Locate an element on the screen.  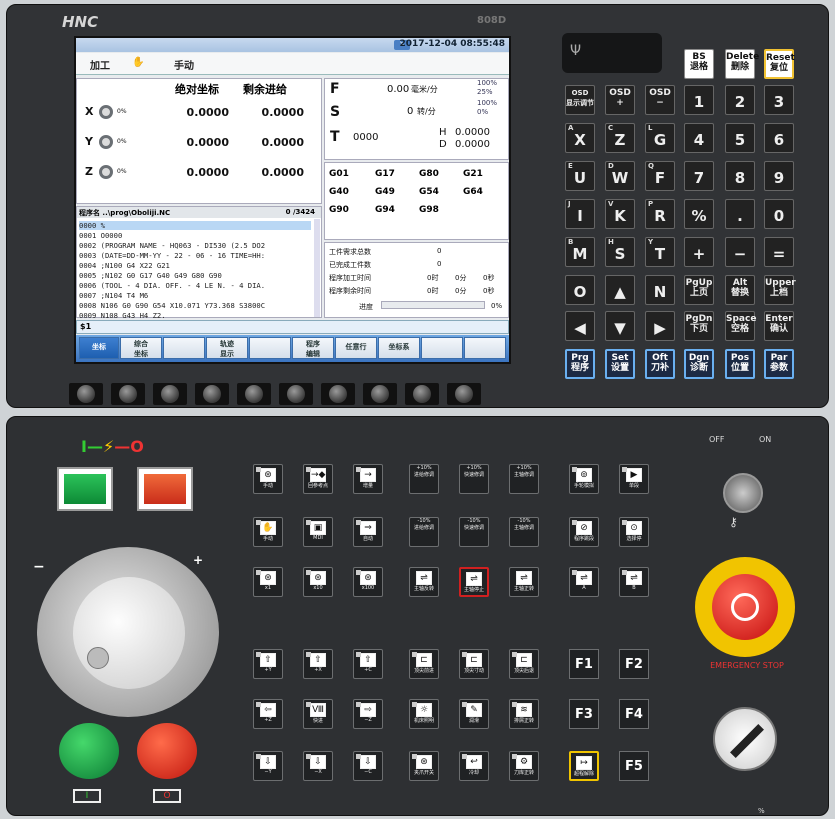
key-n: N is located at coordinates (660, 290).